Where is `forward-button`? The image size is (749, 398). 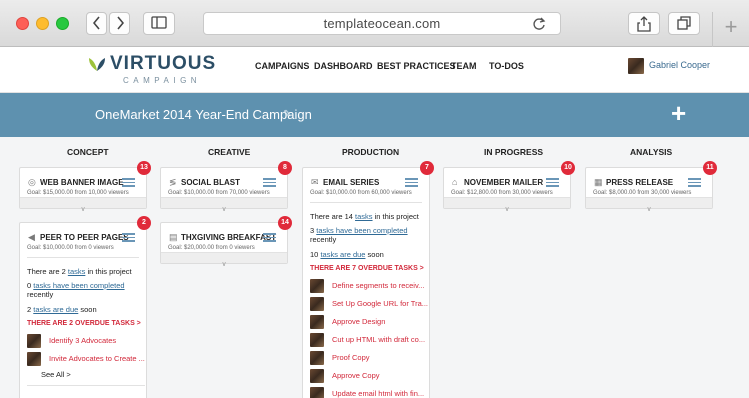
forward-button is located at coordinates (119, 23).